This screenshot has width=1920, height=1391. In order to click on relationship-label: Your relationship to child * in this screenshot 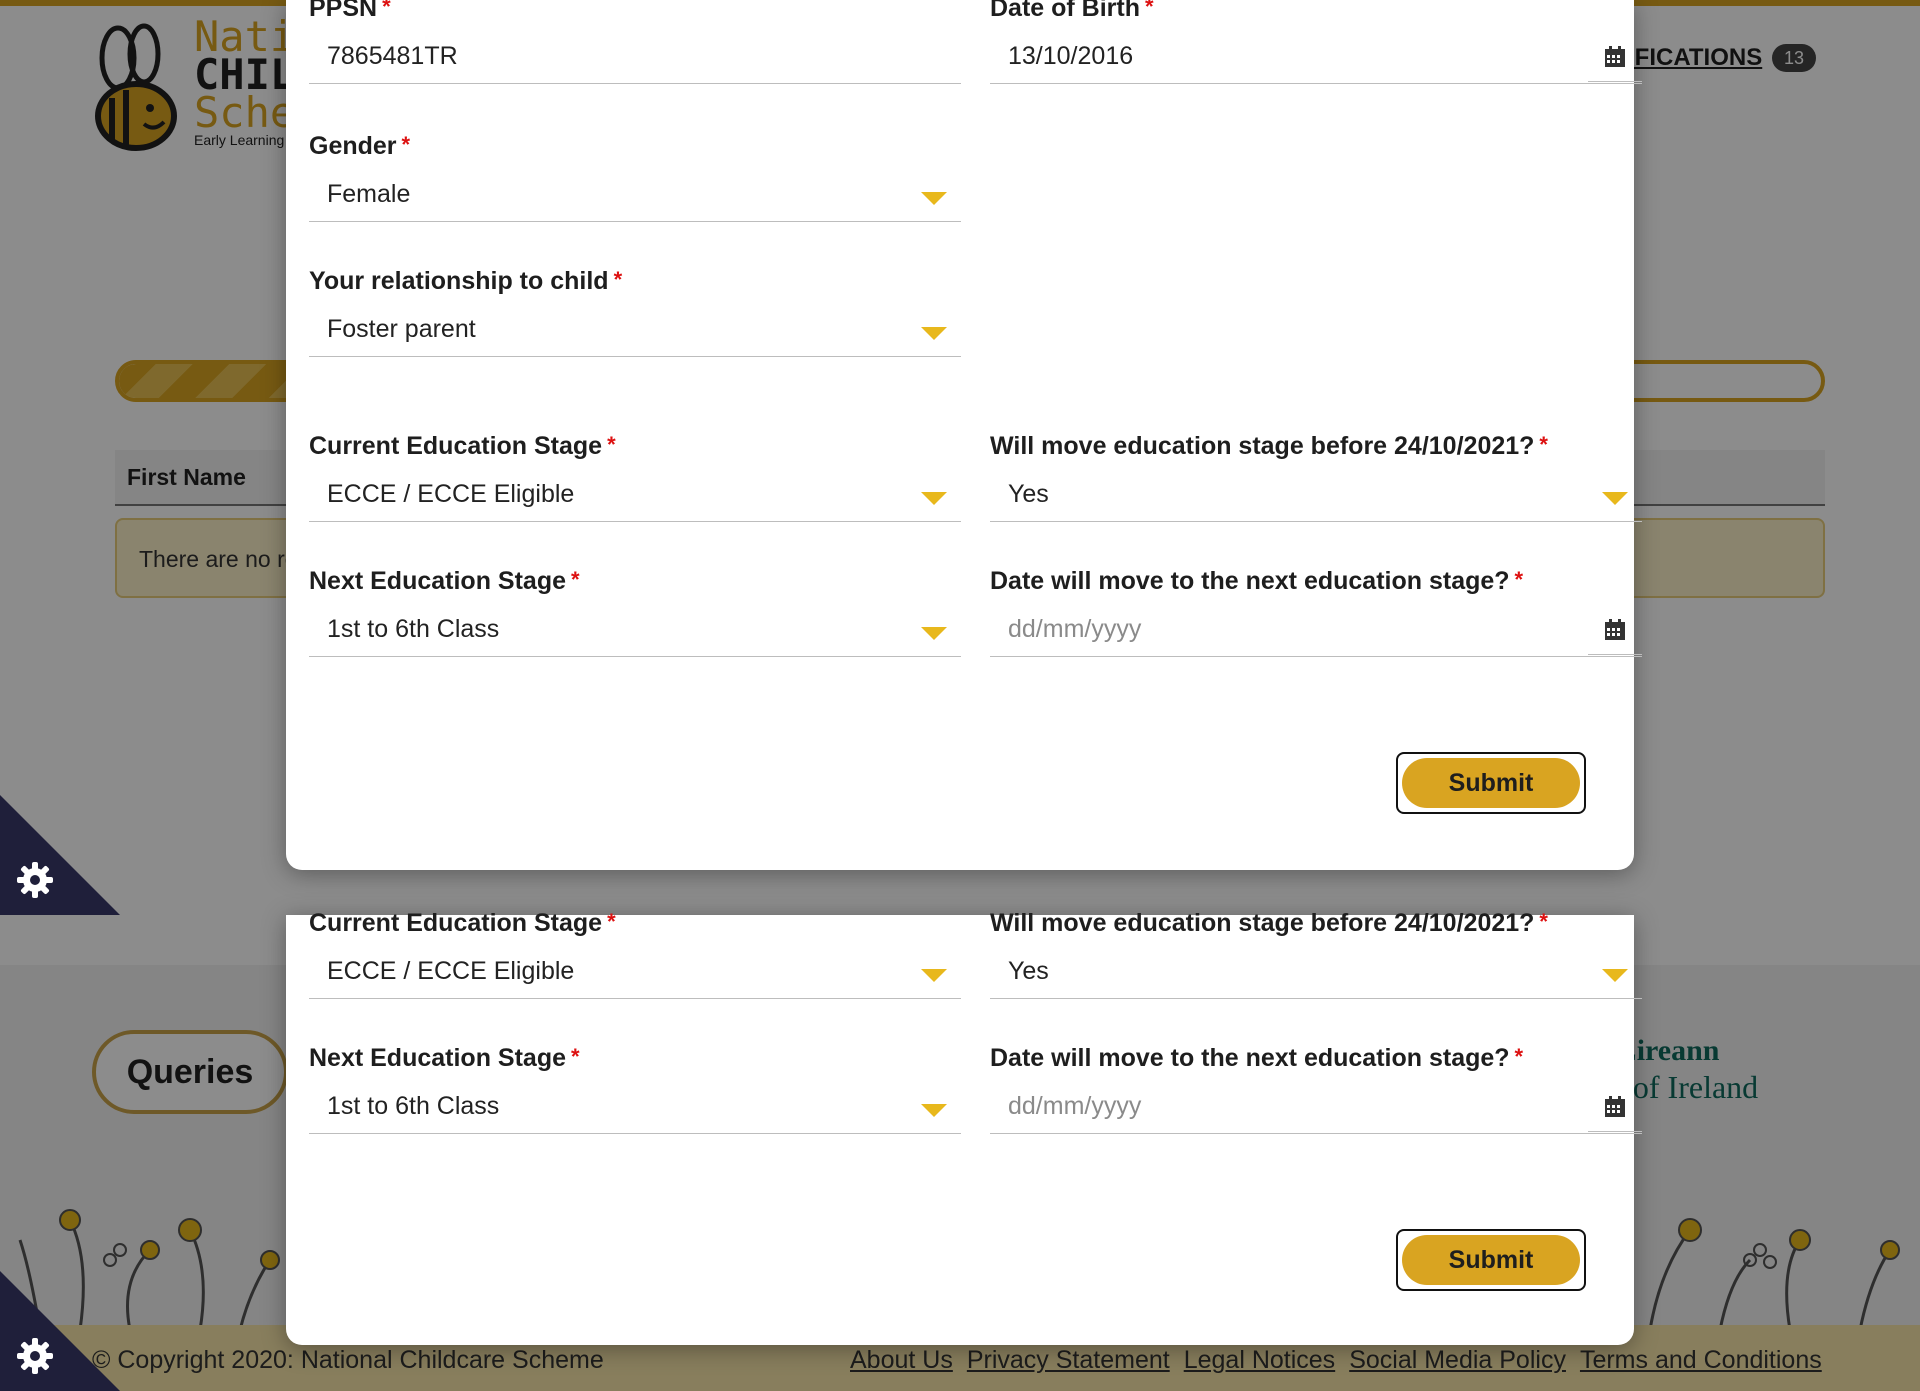, I will do `click(465, 281)`.